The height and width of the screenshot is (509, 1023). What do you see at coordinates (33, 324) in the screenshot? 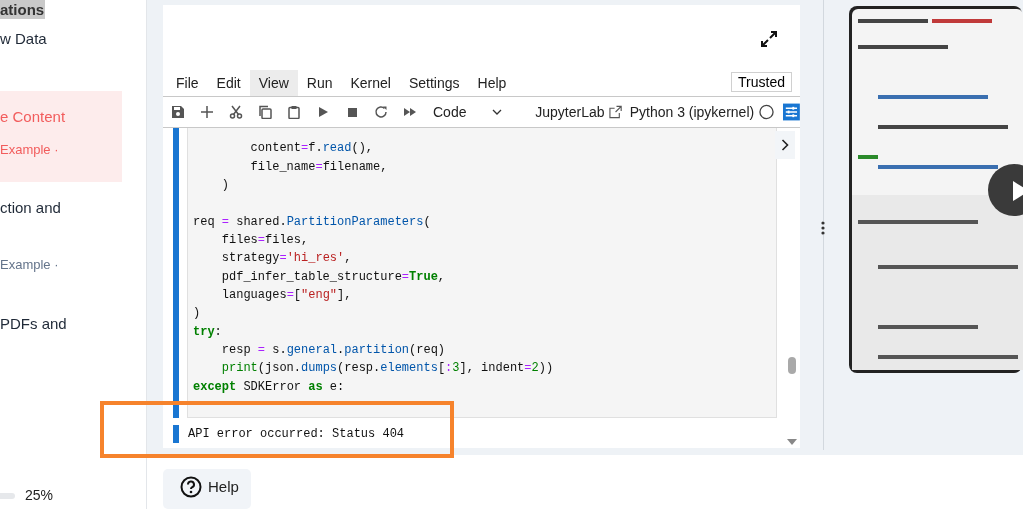
I see `sidebar-item-title: PDFs and` at bounding box center [33, 324].